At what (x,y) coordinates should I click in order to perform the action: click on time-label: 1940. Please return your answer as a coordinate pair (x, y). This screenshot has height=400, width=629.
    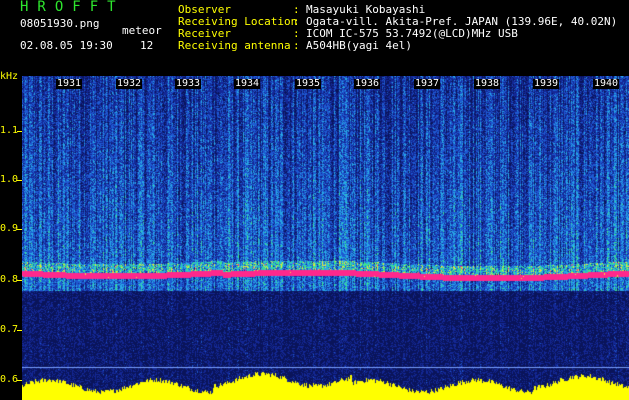
    Looking at the image, I should click on (606, 83).